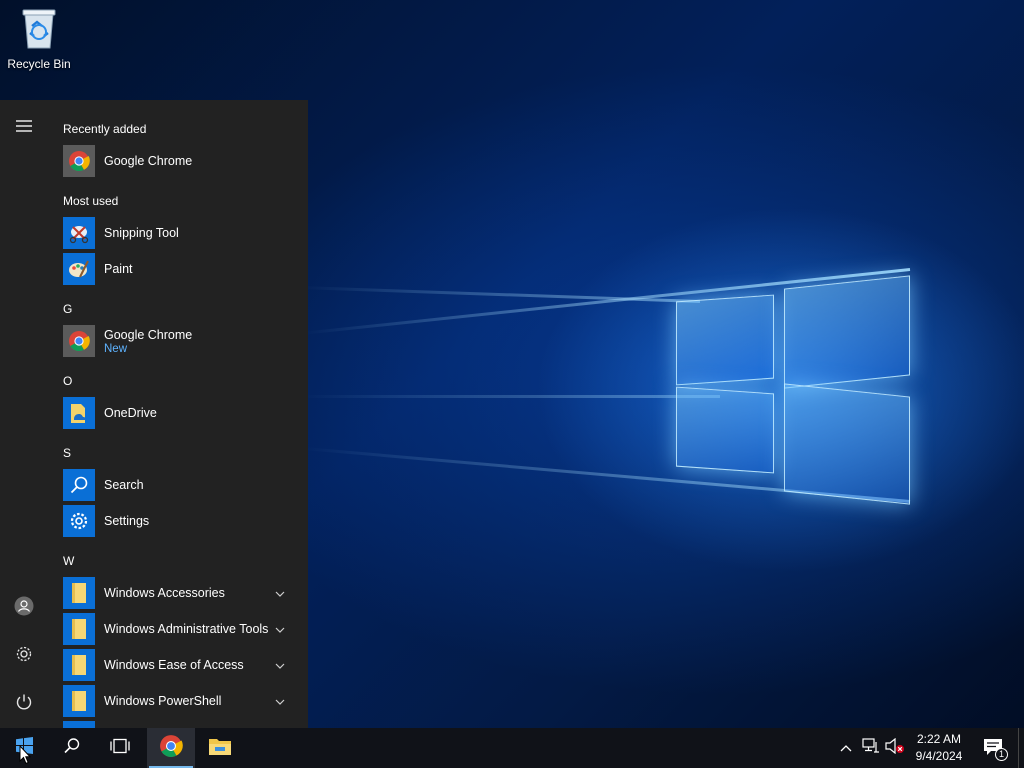 The width and height of the screenshot is (1024, 768). I want to click on volume-button, so click(895, 748).